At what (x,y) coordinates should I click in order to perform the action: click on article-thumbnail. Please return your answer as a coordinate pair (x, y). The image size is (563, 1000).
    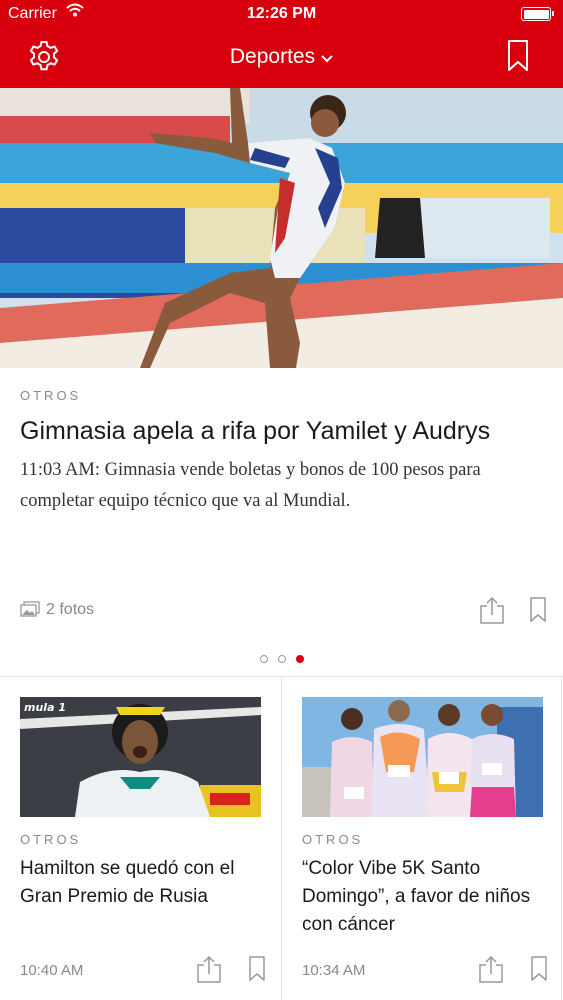
    Looking at the image, I should click on (422, 757).